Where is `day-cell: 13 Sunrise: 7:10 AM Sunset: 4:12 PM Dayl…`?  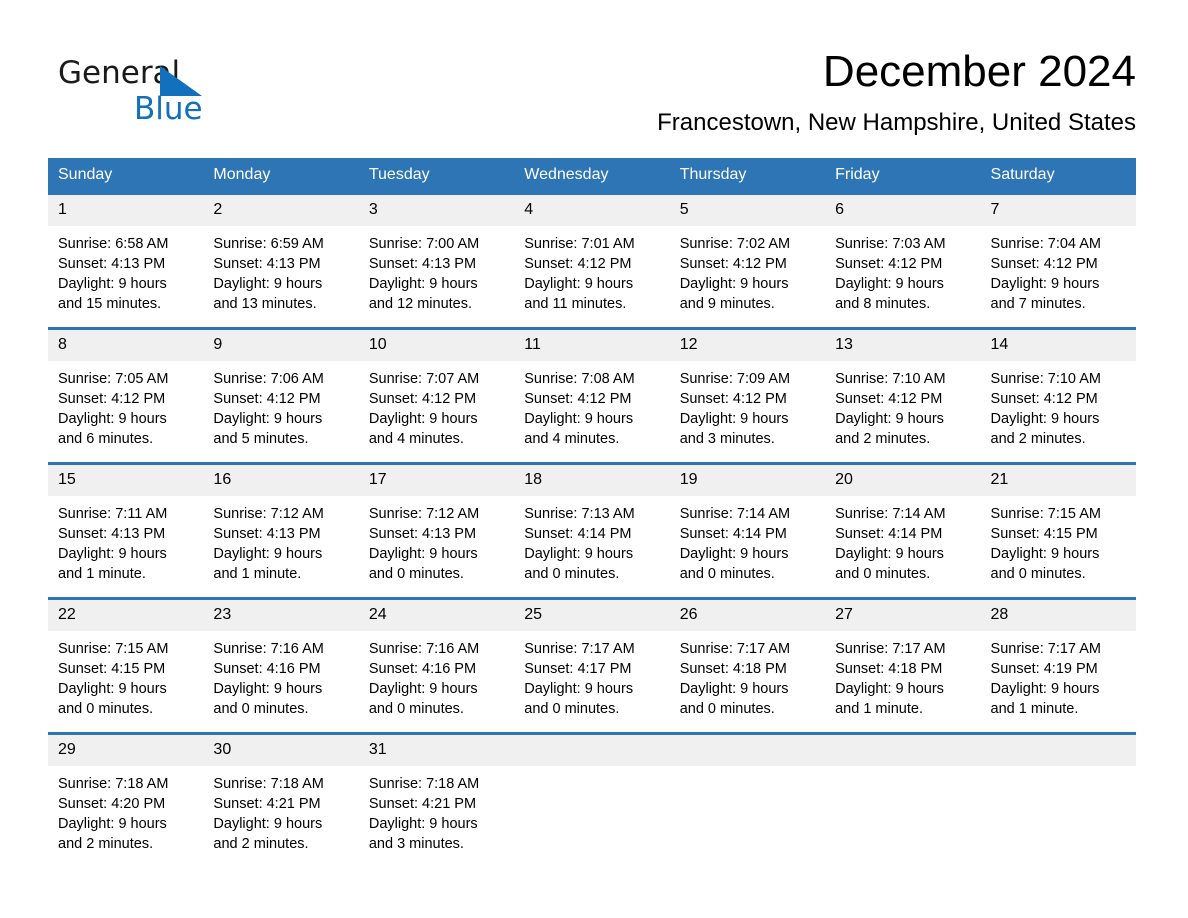 day-cell: 13 Sunrise: 7:10 AM Sunset: 4:12 PM Dayl… is located at coordinates (903, 395).